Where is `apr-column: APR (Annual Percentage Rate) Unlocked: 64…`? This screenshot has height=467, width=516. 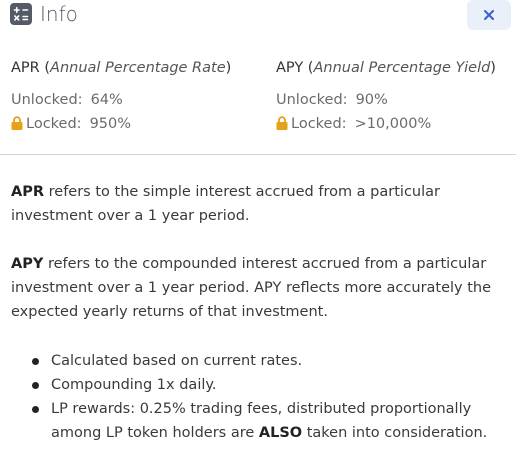
apr-column: APR (Annual Percentage Rate) Unlocked: 64… is located at coordinates (121, 97).